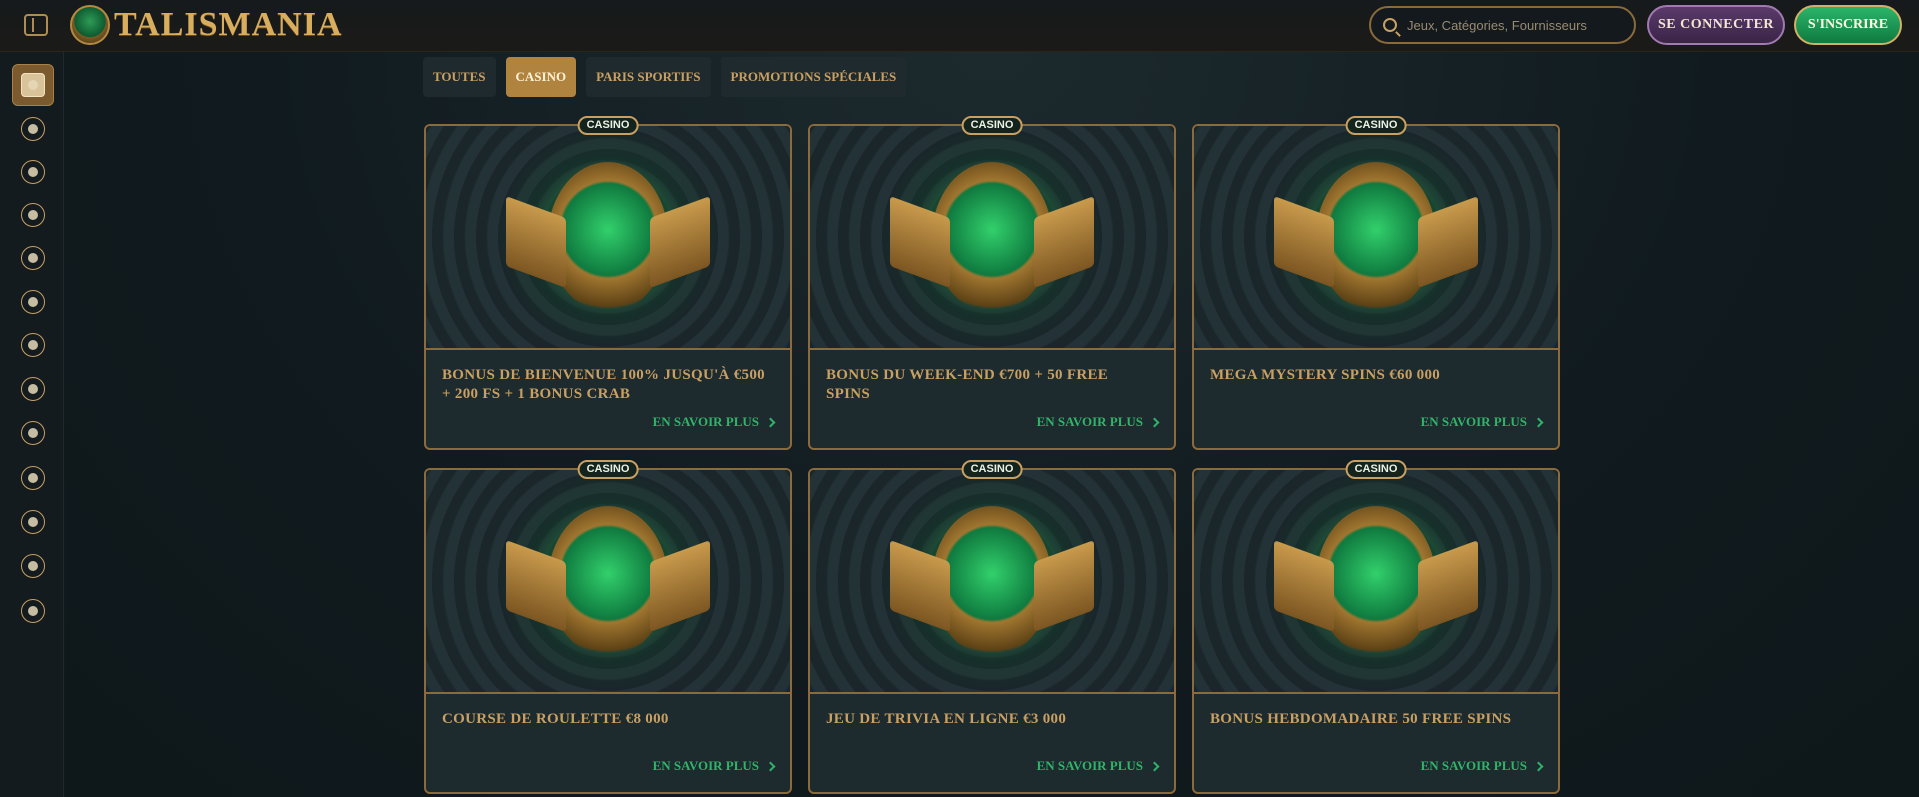 The width and height of the screenshot is (1919, 797). I want to click on promotion-title: JEU DE TRIVIA EN LIGNE €3 000, so click(946, 719).